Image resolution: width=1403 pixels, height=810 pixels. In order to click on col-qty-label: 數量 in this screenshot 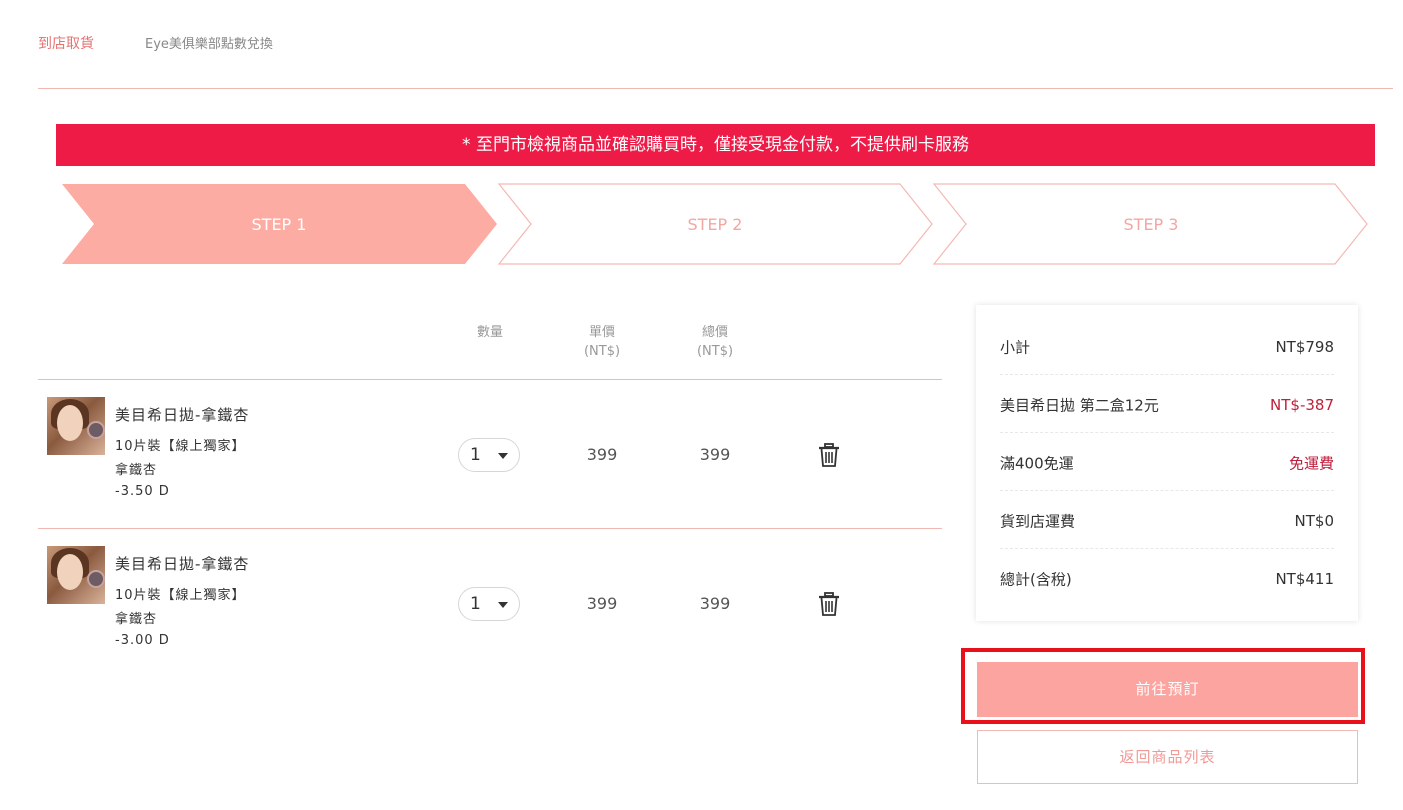, I will do `click(489, 332)`.